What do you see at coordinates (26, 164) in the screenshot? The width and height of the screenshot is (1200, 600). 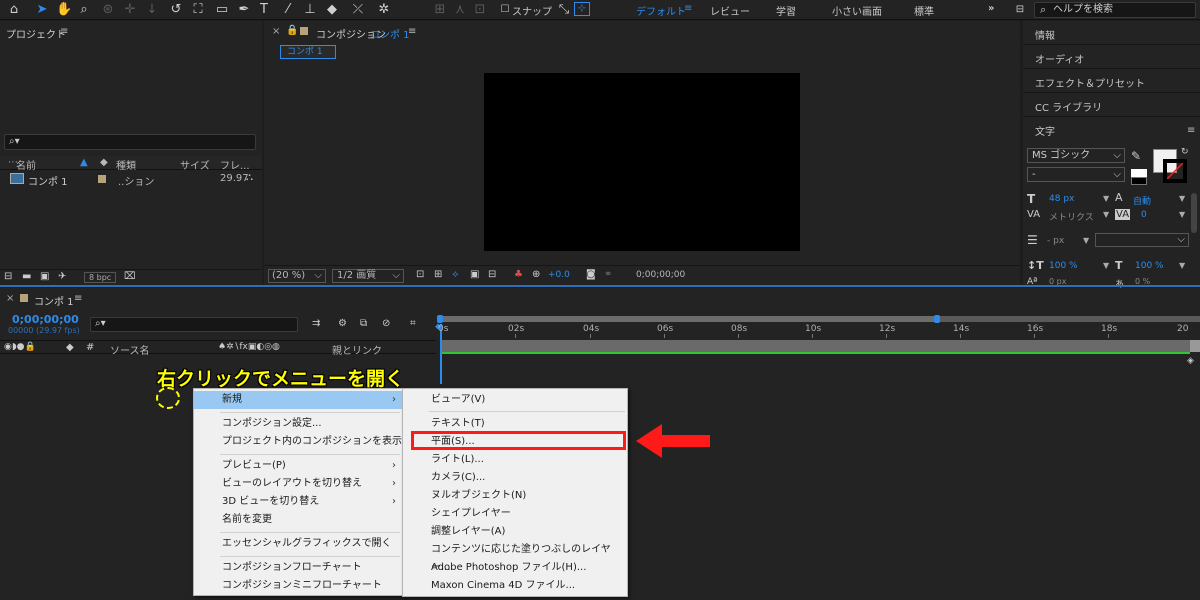 I see `column-name: 名前` at bounding box center [26, 164].